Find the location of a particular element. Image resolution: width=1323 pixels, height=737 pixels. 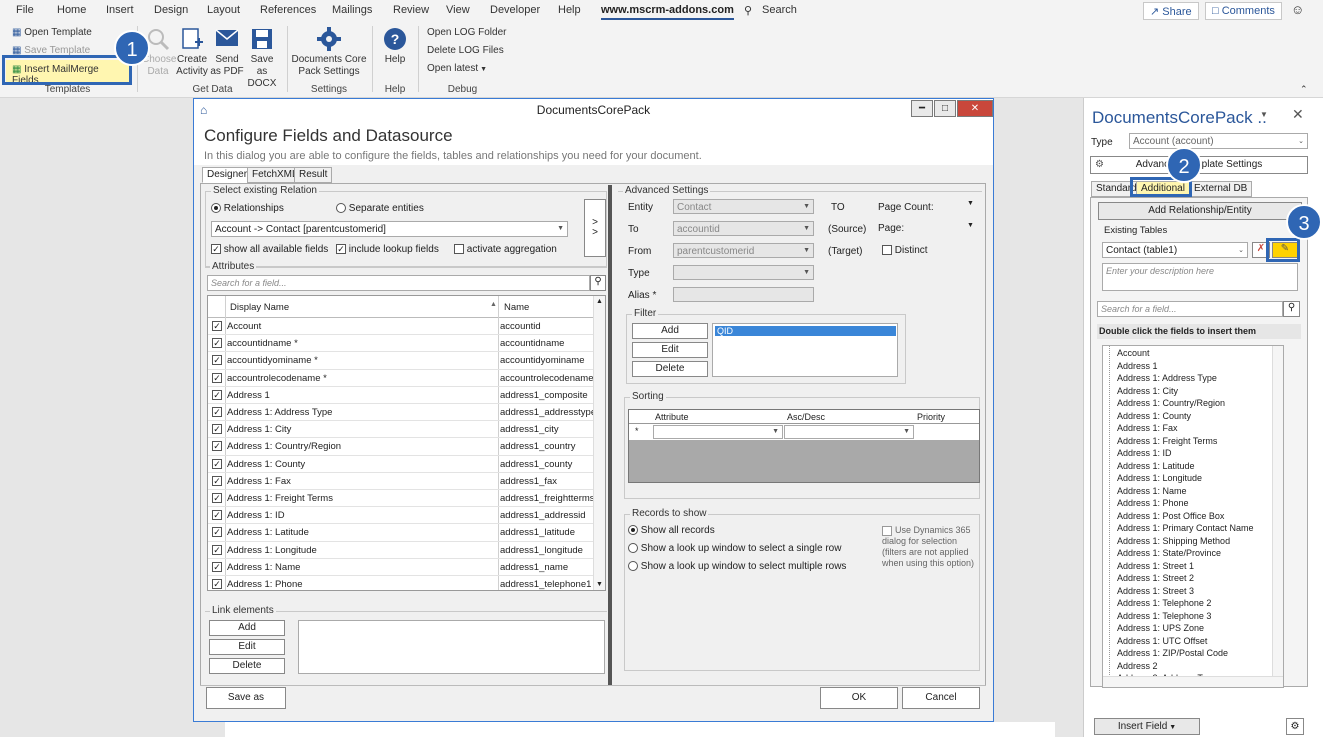

menu-developer: Developer is located at coordinates (515, 10).